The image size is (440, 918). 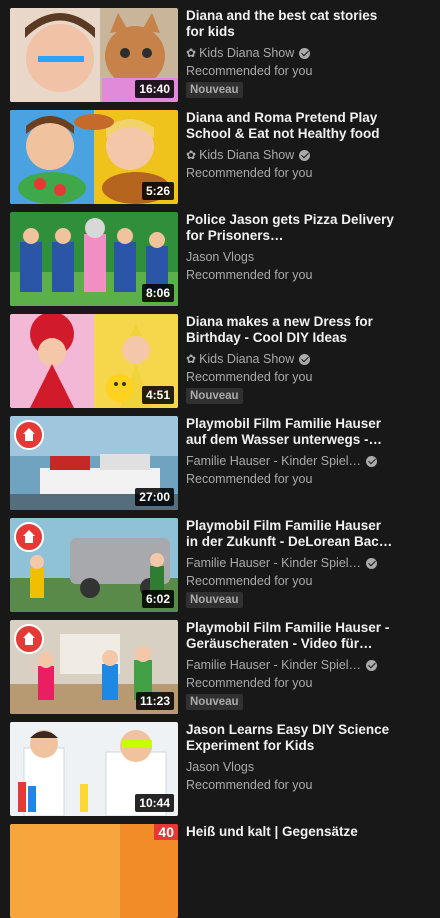 I want to click on video-thumbnail: 4:51, so click(x=94, y=361).